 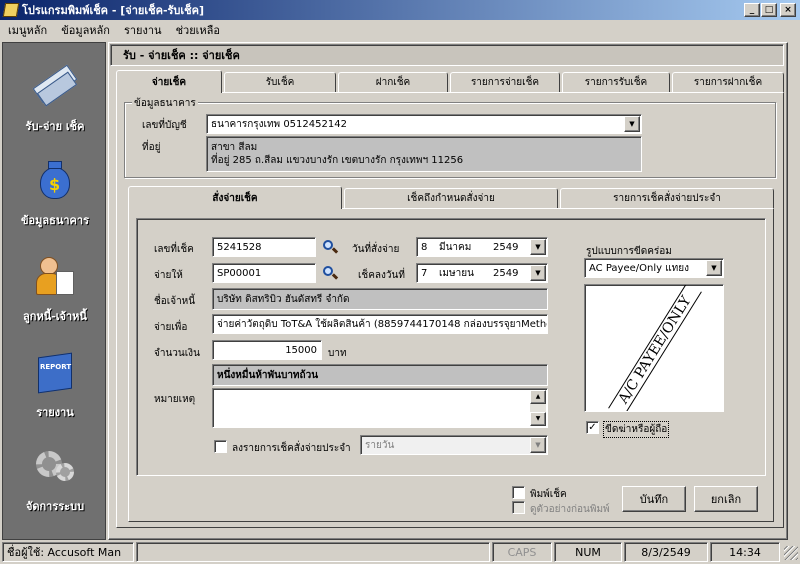 What do you see at coordinates (791, 553) in the screenshot?
I see `resize-grip` at bounding box center [791, 553].